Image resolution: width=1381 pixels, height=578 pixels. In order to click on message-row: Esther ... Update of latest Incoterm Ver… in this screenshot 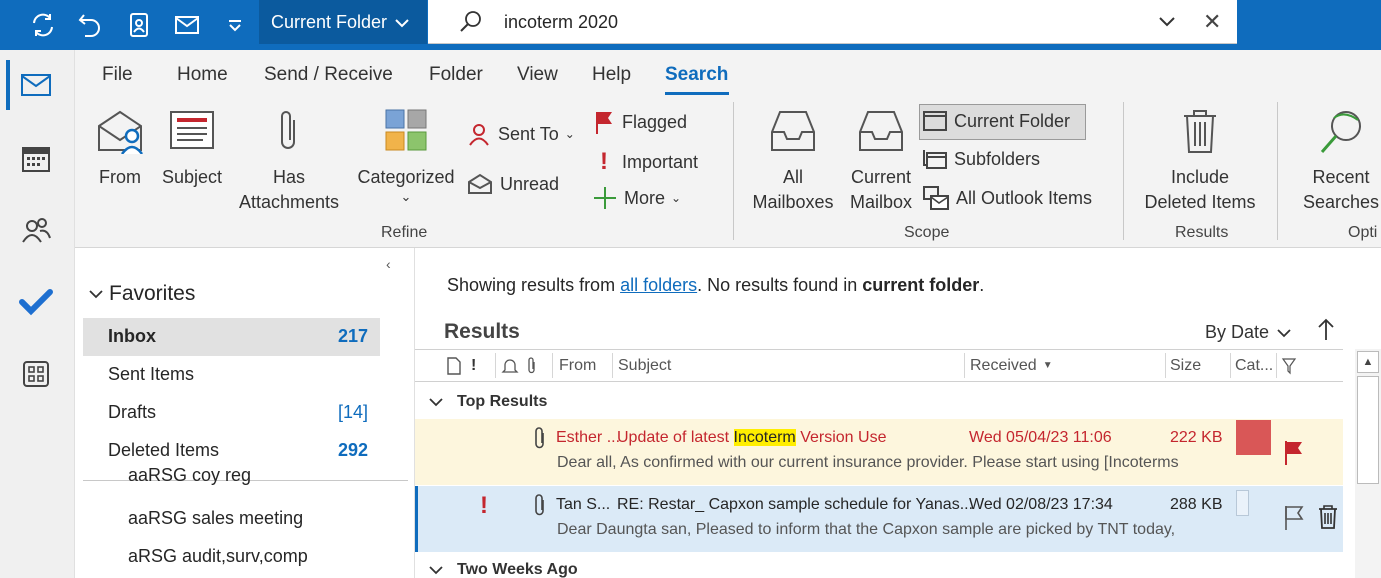, I will do `click(879, 452)`.